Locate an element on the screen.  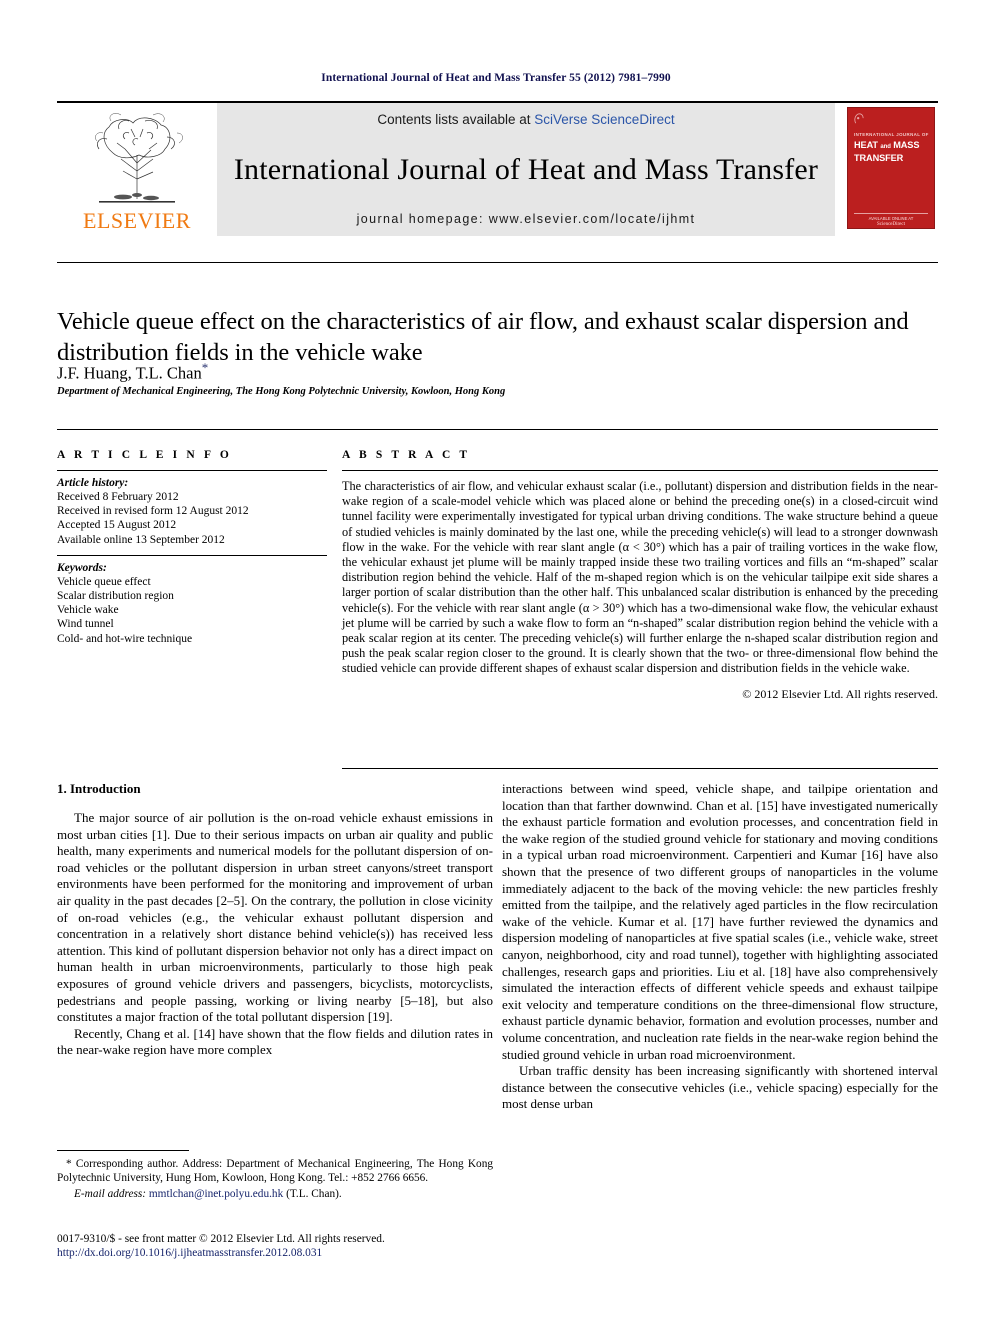
article-info-heading: A R T I C L E I N F O is located at coordinates (144, 455).